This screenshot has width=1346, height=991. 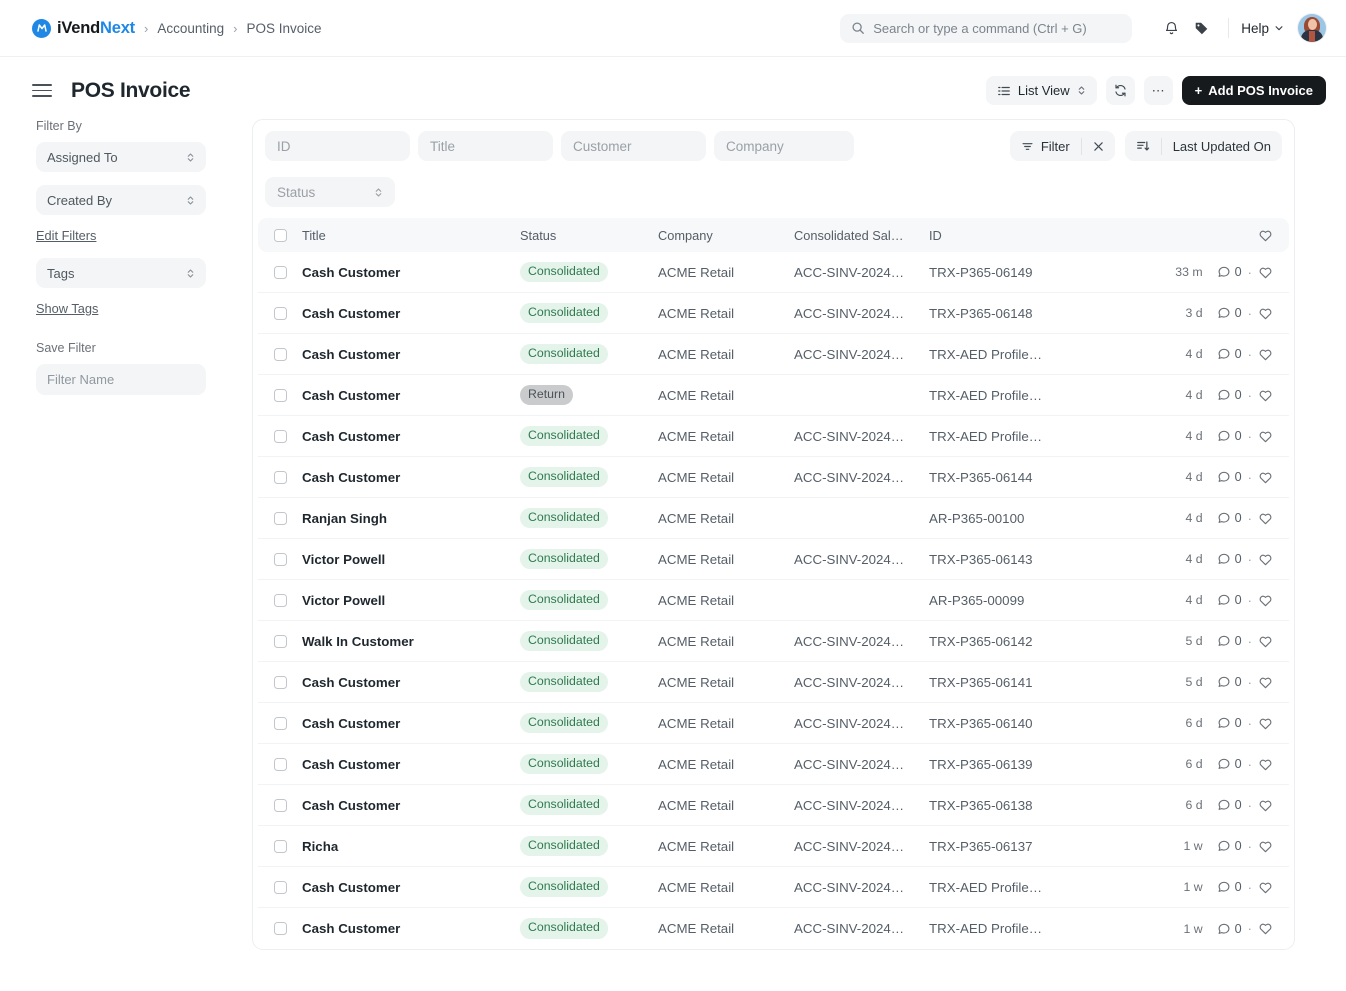 What do you see at coordinates (1143, 146) in the screenshot?
I see `sort-direction-button` at bounding box center [1143, 146].